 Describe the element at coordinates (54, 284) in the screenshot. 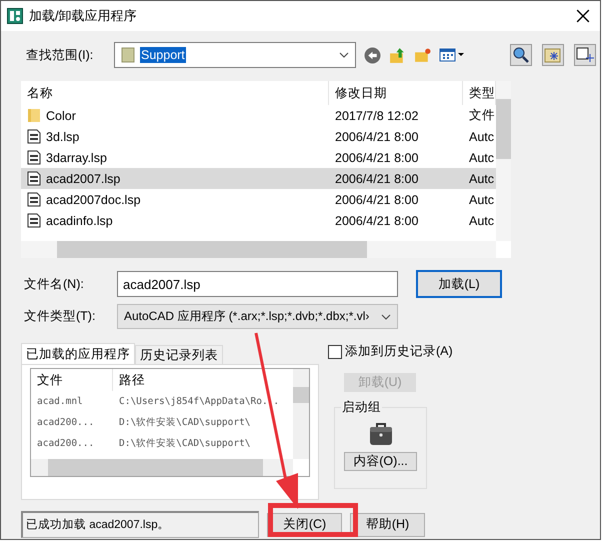

I see `file-name-label: 文件名(N):` at that location.